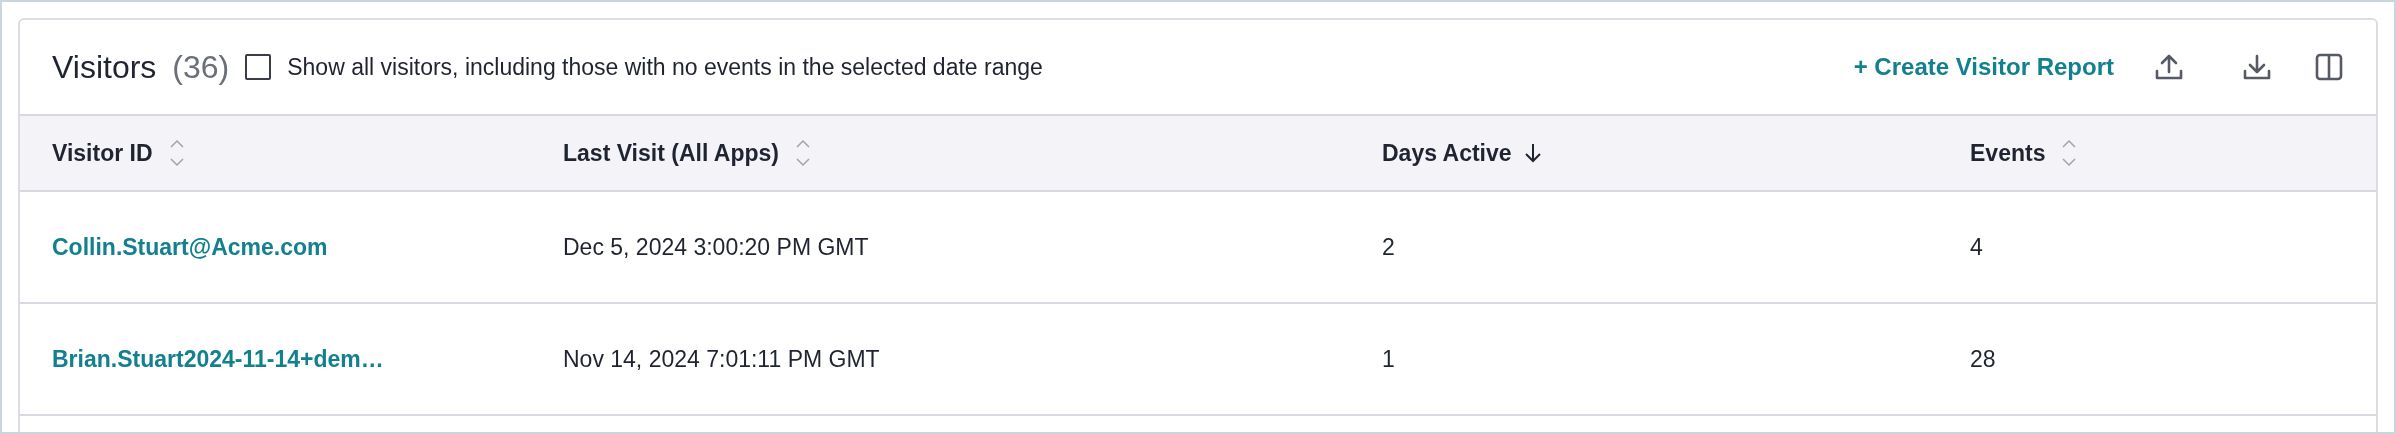  What do you see at coordinates (1447, 153) in the screenshot?
I see `column-header: Days Active` at bounding box center [1447, 153].